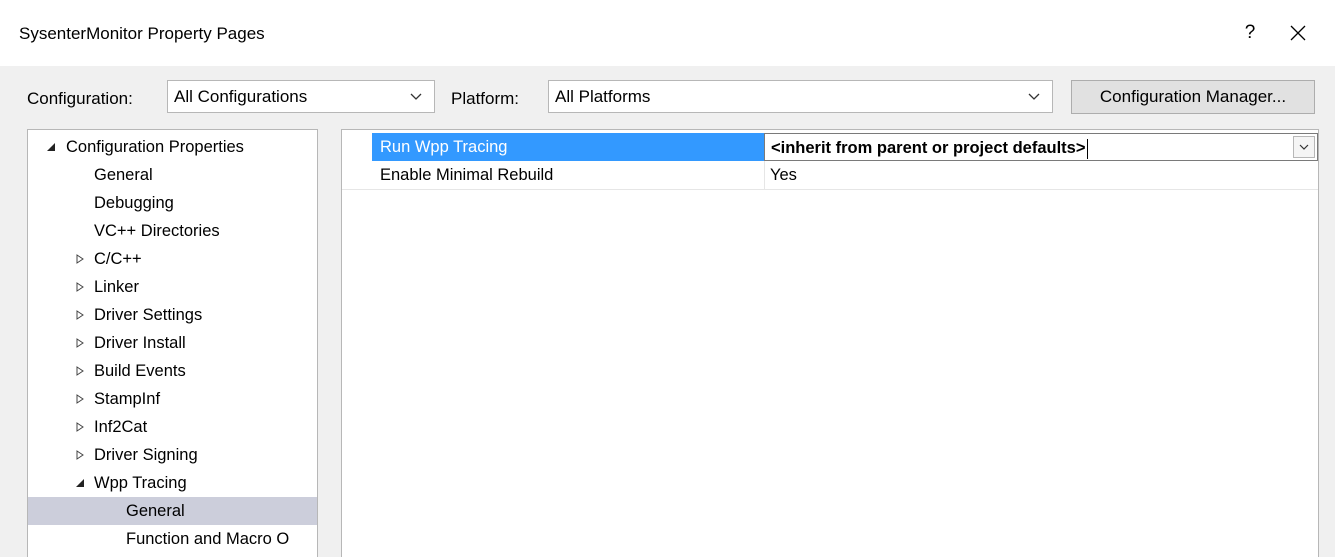  What do you see at coordinates (172, 371) in the screenshot?
I see `tree-item-build-events: Build Events` at bounding box center [172, 371].